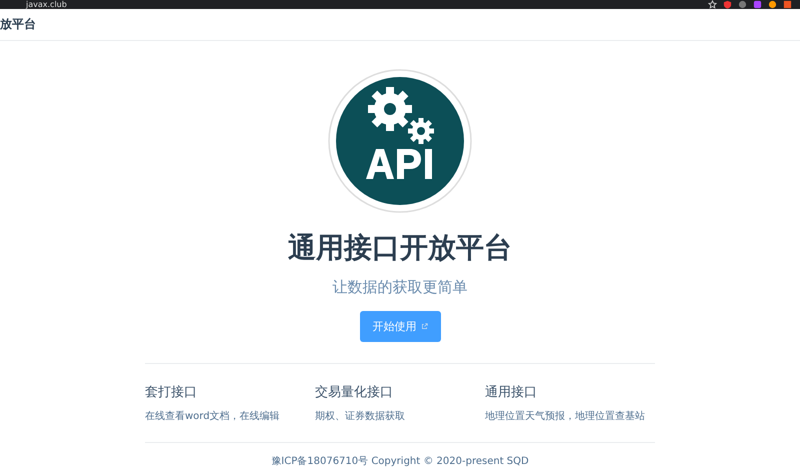 Image resolution: width=800 pixels, height=470 pixels. What do you see at coordinates (400, 287) in the screenshot?
I see `hero-subtitle: 让数据的获取更简单` at bounding box center [400, 287].